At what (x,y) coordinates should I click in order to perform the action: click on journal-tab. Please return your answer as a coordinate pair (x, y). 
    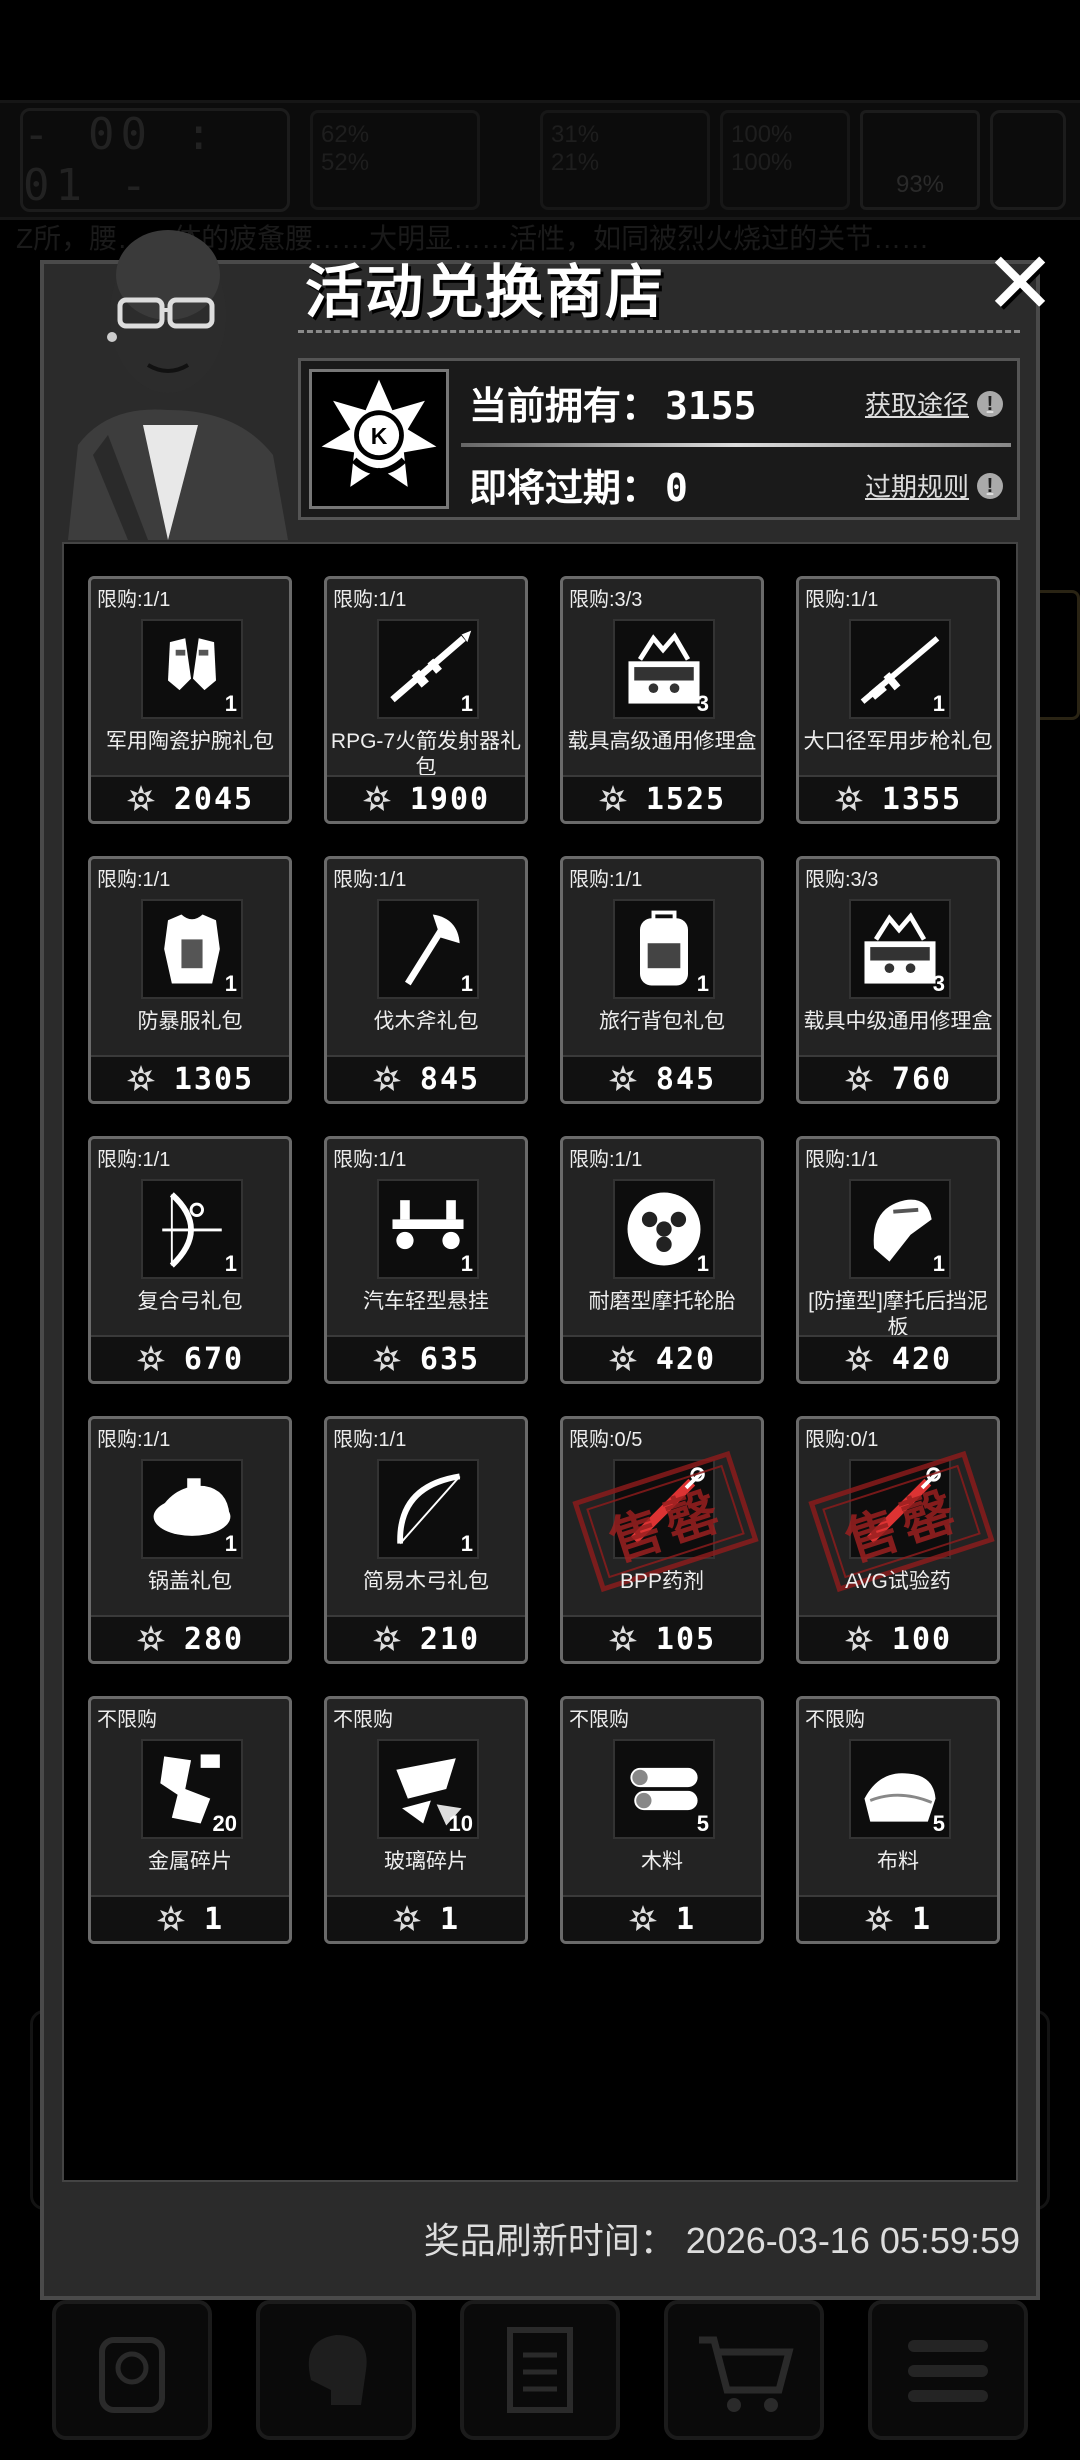
    Looking at the image, I should click on (540, 2370).